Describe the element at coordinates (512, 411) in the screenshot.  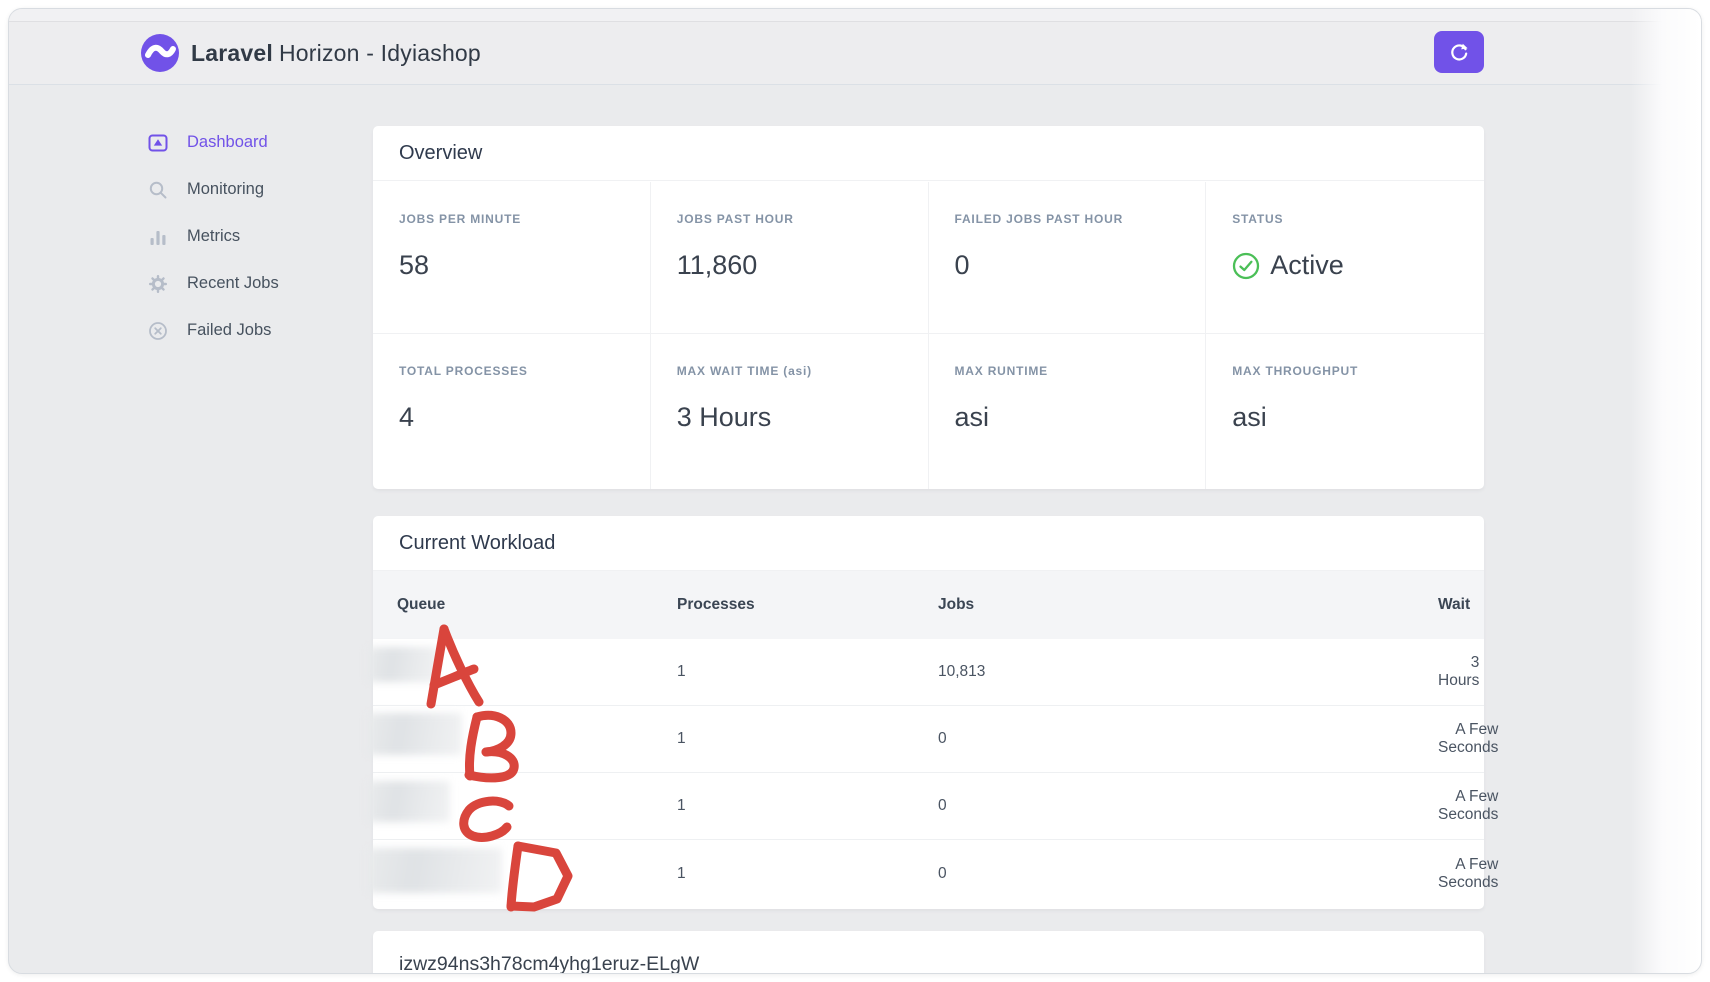
I see `metric-total-processes: TOTAL PROCESSES 4` at that location.